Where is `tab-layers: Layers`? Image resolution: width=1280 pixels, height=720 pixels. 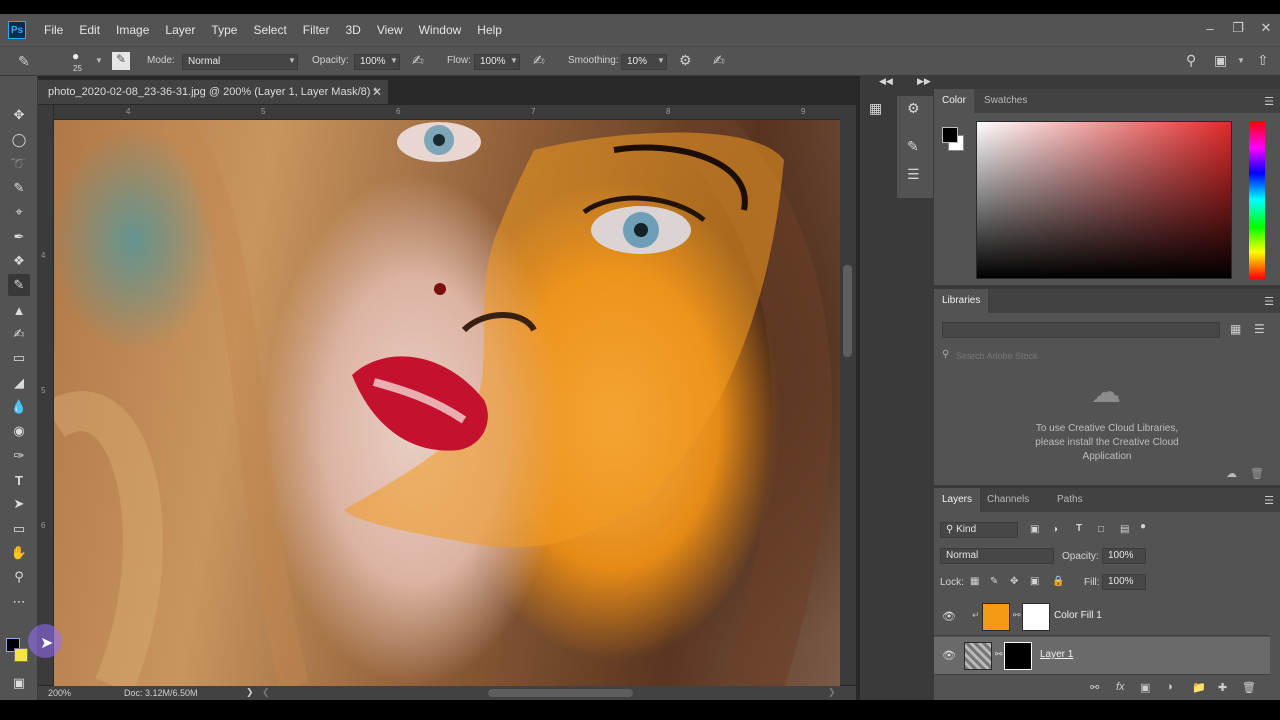 tab-layers: Layers is located at coordinates (957, 500).